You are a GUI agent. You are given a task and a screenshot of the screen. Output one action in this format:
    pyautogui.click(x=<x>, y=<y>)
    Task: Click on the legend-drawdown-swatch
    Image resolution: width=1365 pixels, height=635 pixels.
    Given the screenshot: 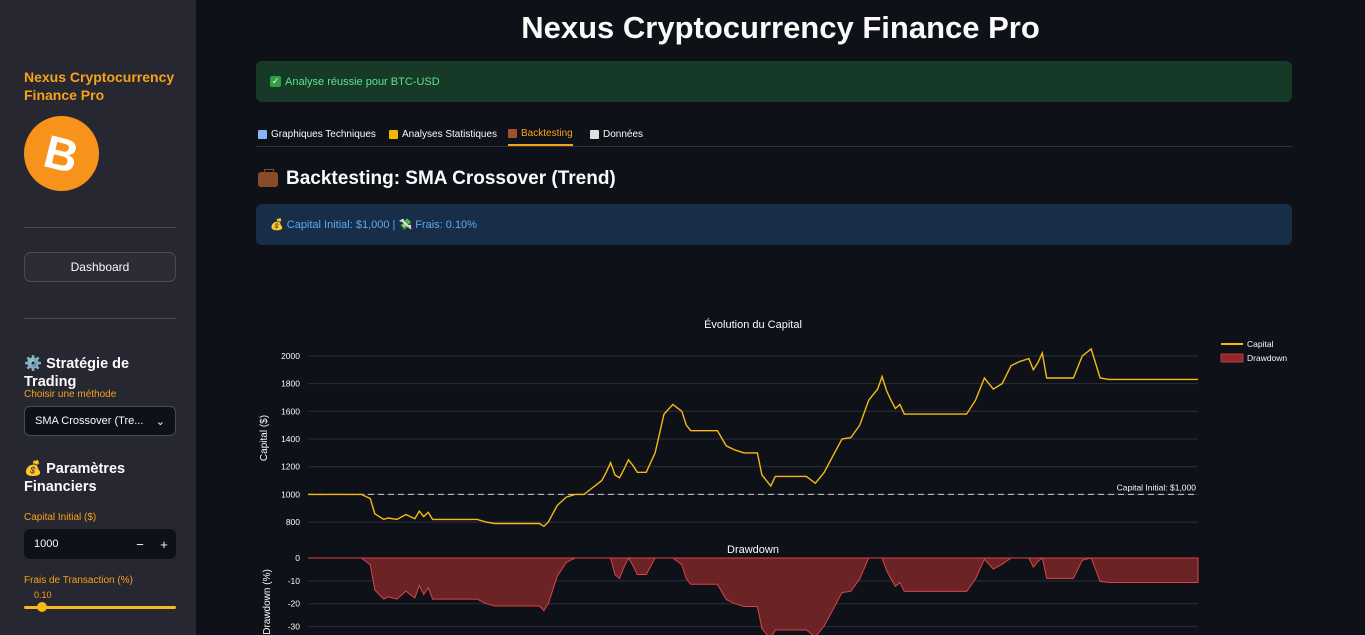 What is the action you would take?
    pyautogui.click(x=1232, y=358)
    